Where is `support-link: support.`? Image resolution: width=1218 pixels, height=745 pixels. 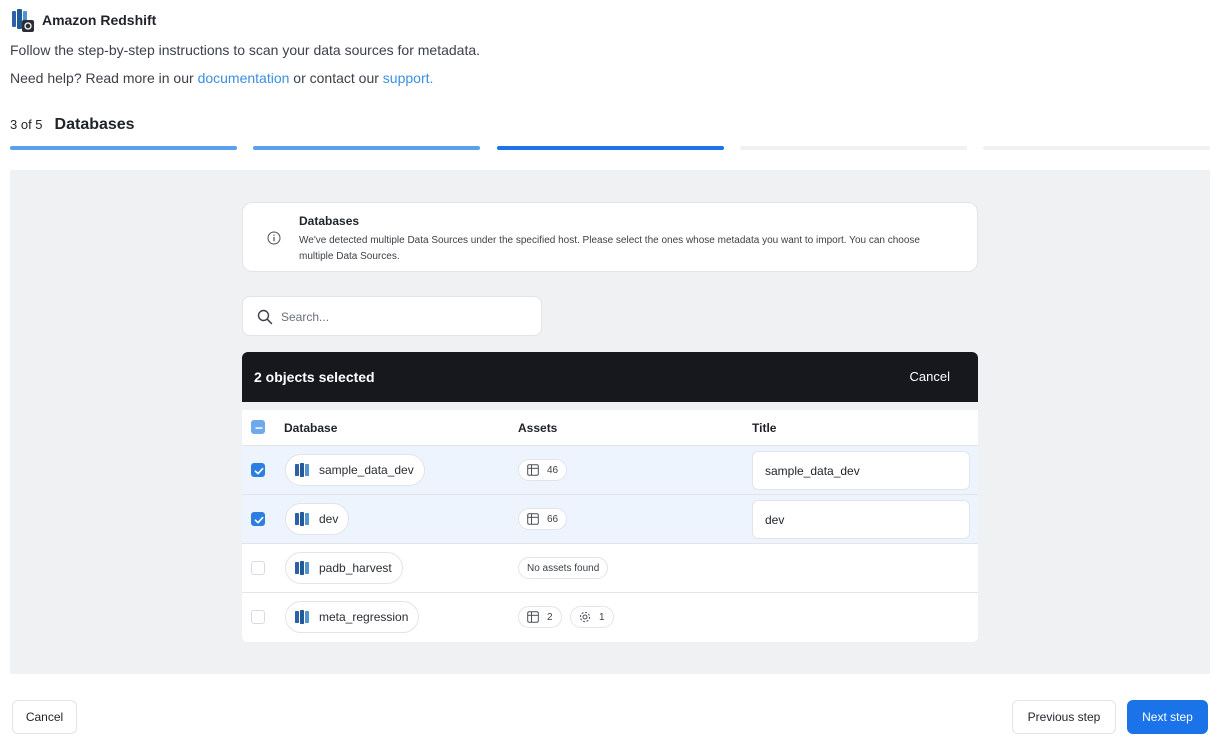
support-link: support. is located at coordinates (408, 78).